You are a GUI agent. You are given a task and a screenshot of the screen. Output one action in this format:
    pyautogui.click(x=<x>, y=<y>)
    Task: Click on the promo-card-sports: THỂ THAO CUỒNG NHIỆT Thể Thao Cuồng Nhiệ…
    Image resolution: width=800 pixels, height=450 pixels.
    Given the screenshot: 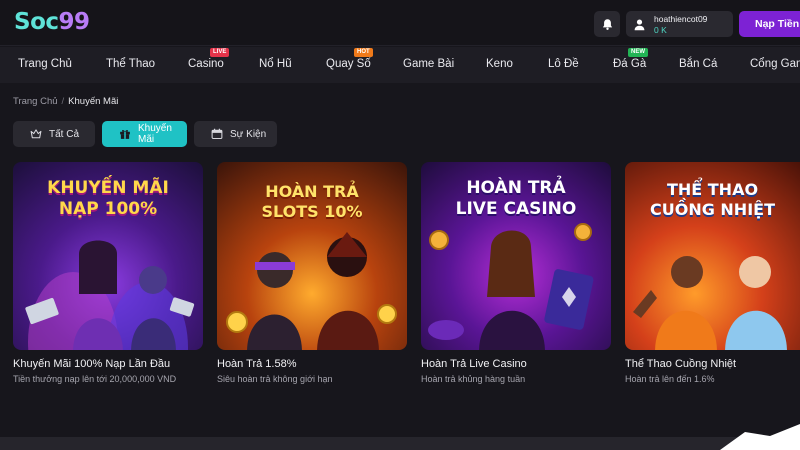 What is the action you would take?
    pyautogui.click(x=712, y=273)
    